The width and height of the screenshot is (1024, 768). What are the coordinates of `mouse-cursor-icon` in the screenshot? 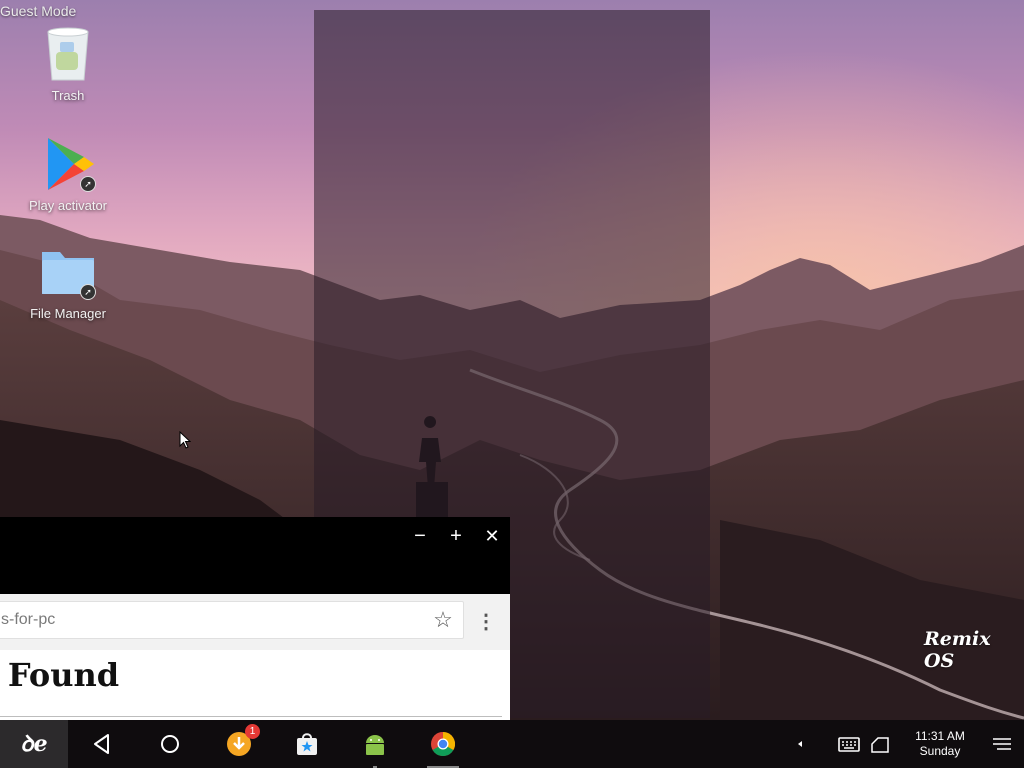 It's located at (185, 442).